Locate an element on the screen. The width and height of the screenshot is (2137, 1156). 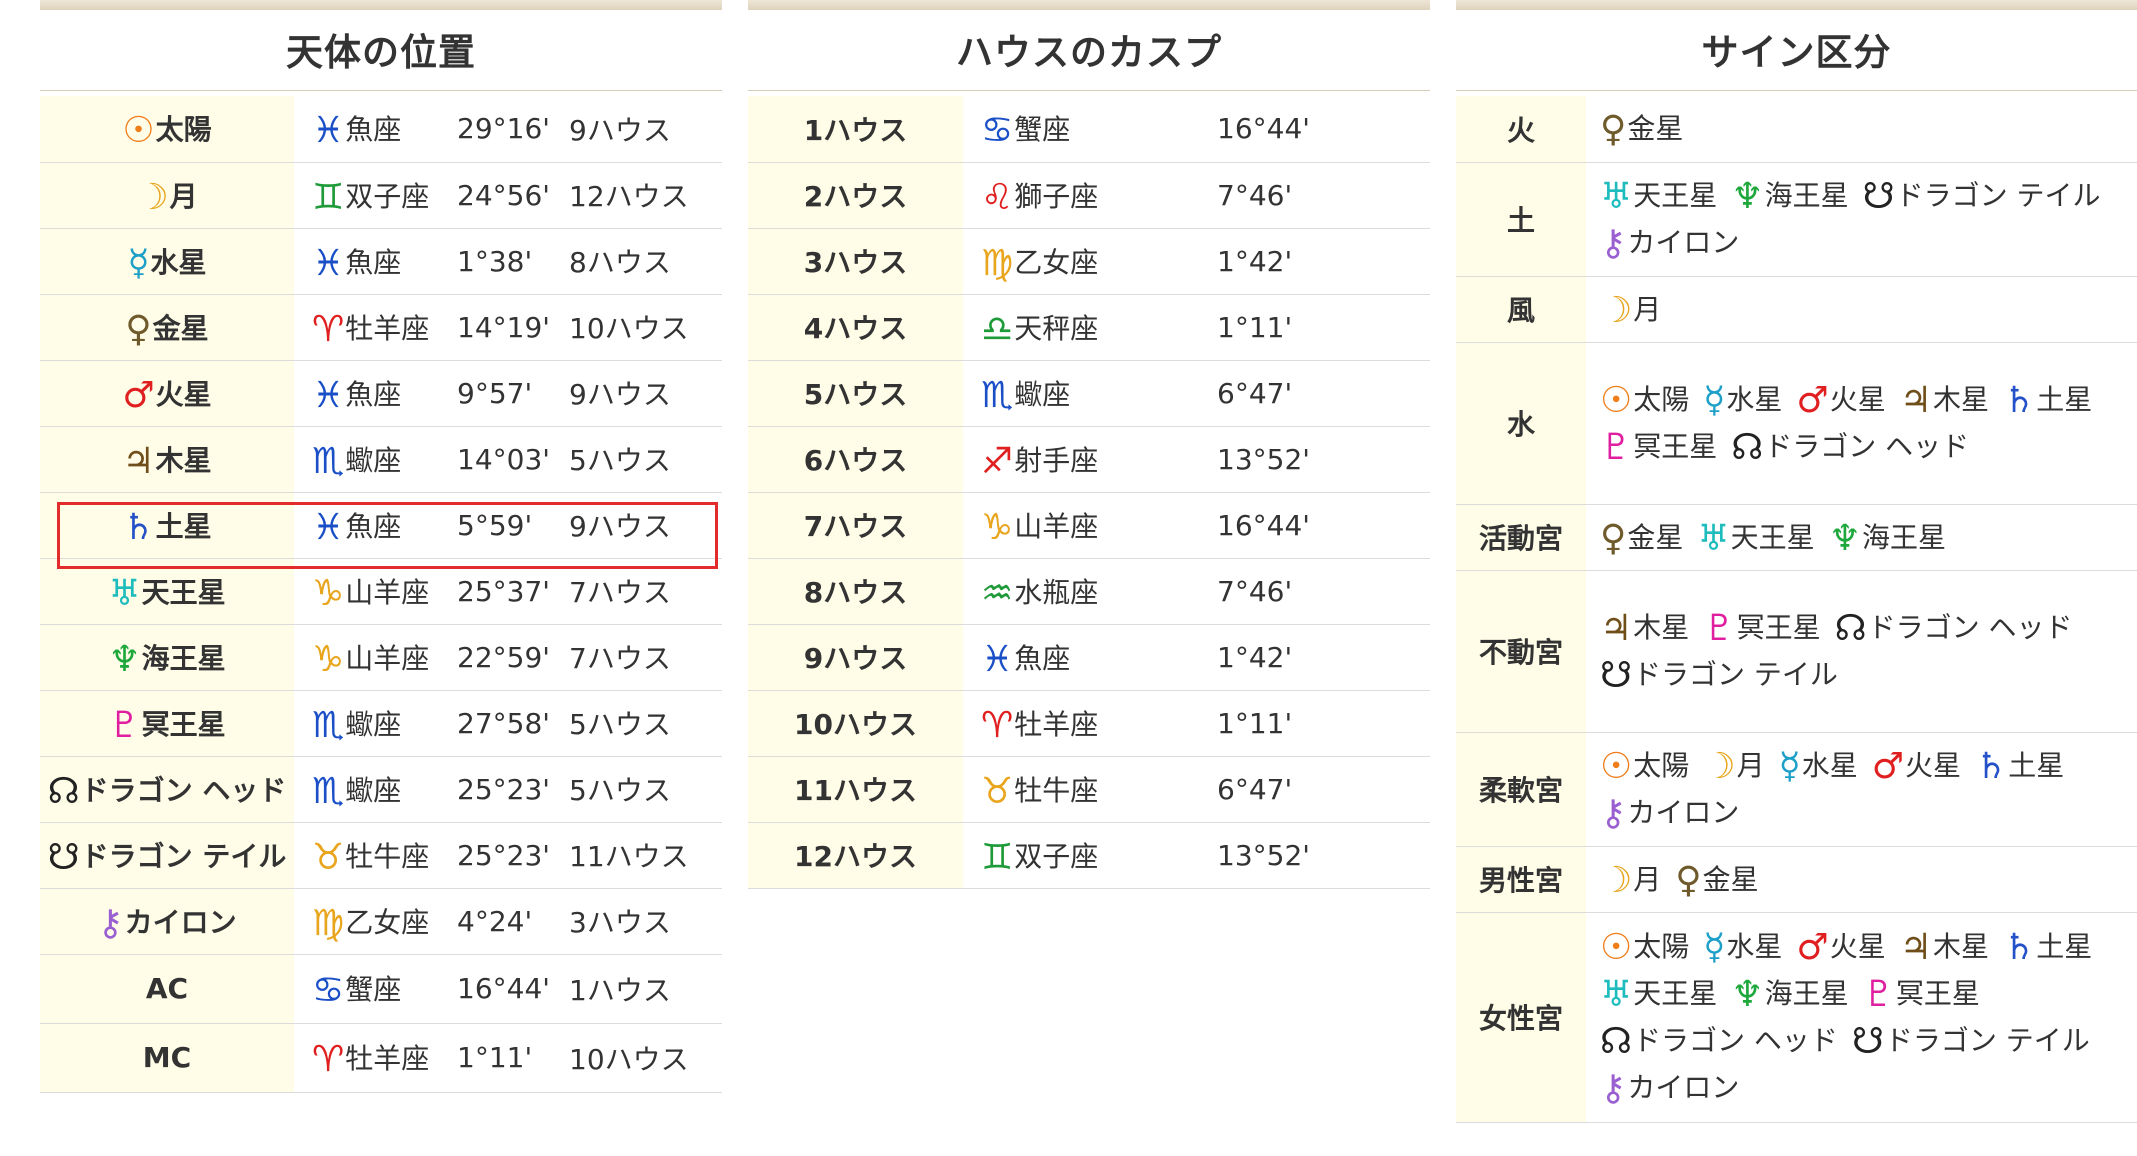
position-label-cell: MC is located at coordinates (167, 1058).